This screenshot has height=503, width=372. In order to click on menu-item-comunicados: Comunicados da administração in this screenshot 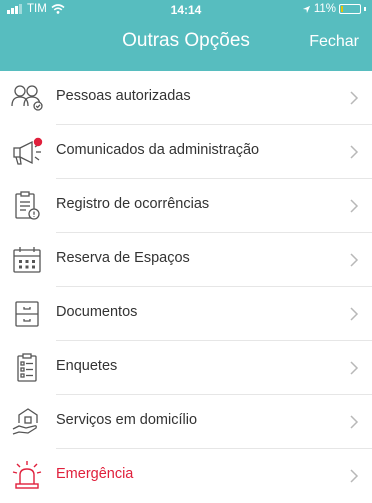, I will do `click(186, 152)`.